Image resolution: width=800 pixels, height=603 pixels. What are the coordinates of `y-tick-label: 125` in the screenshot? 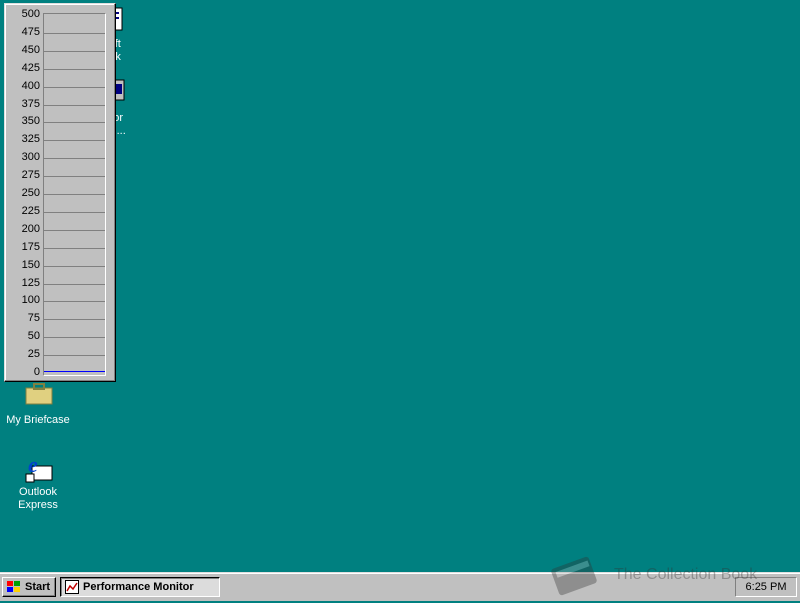 It's located at (30, 282).